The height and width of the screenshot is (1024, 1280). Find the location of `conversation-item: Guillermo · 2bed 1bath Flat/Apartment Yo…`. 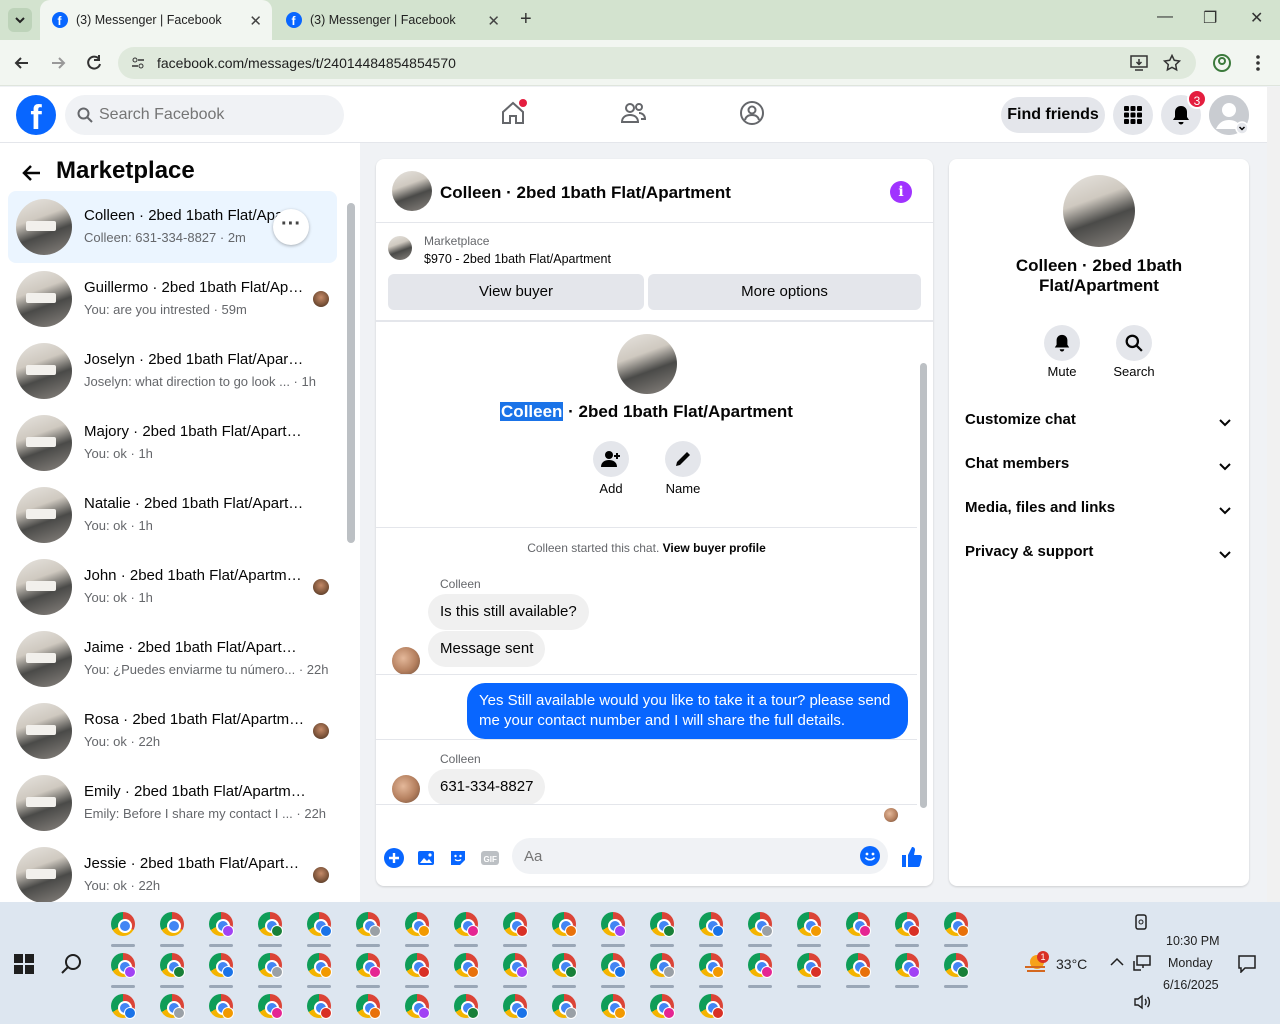

conversation-item: Guillermo · 2bed 1bath Flat/Apartment Yo… is located at coordinates (172, 299).